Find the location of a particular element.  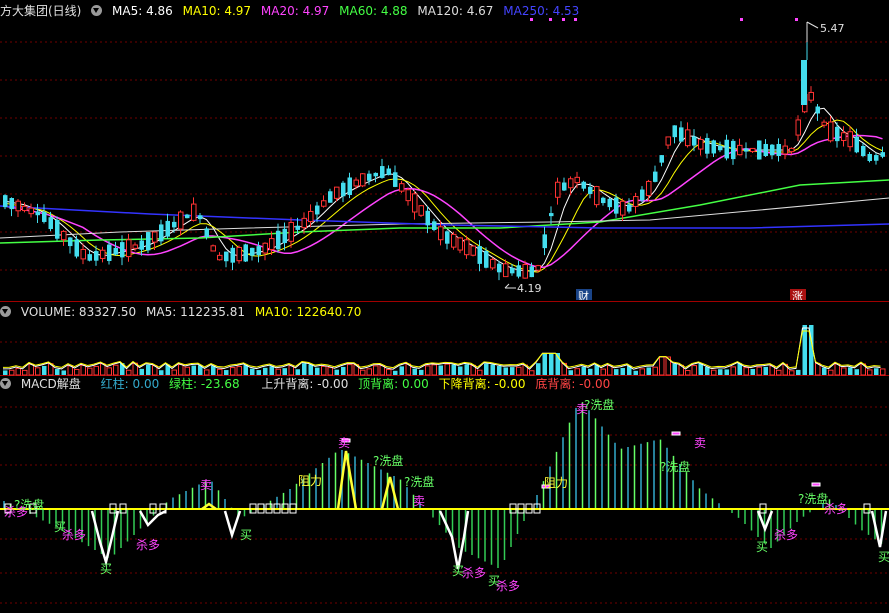

finance-marker: 财 is located at coordinates (583, 294).